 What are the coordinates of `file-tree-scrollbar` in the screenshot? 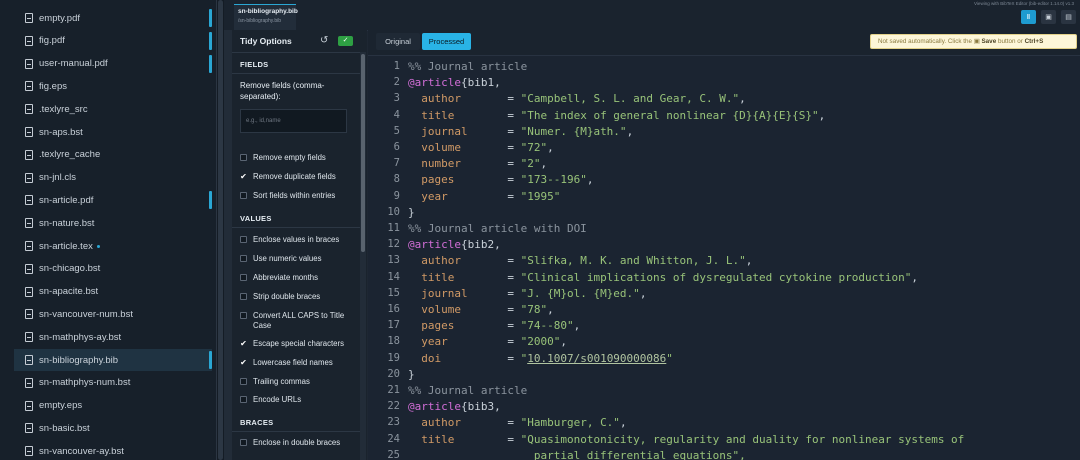 It's located at (220, 230).